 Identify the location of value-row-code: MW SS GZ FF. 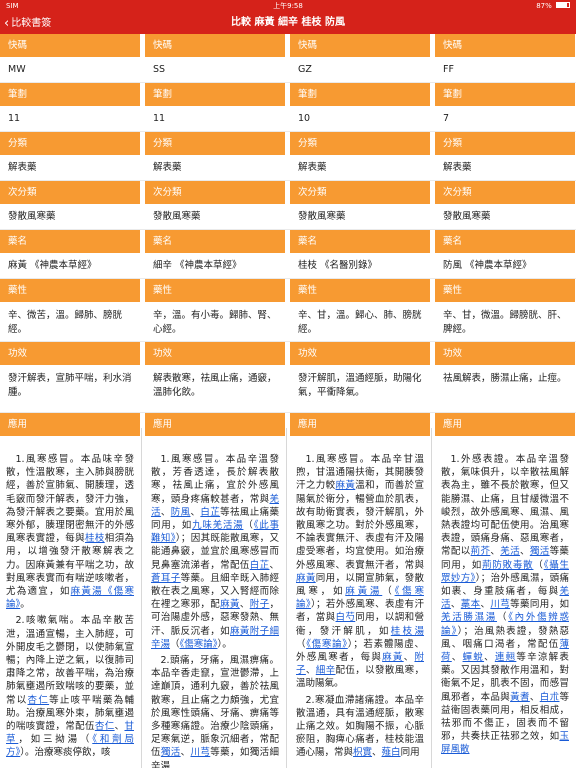
(288, 70).